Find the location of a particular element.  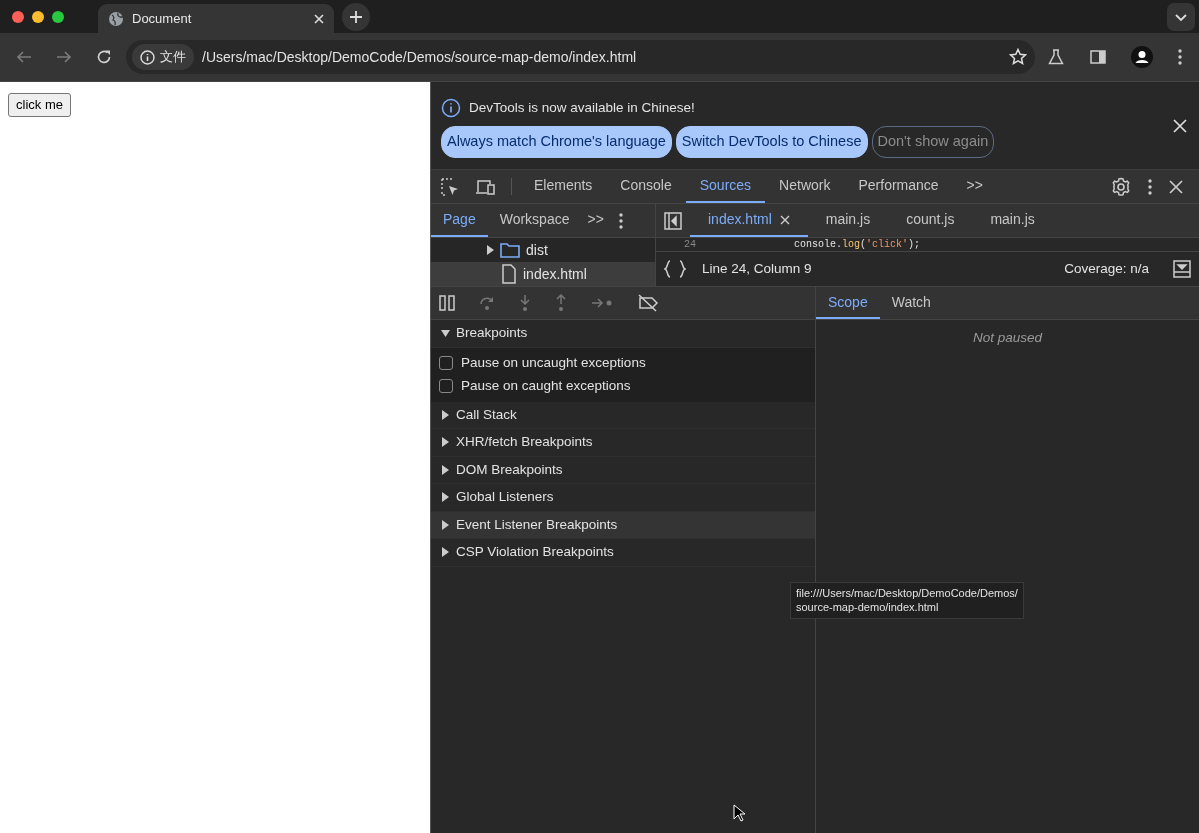

reload-icon is located at coordinates (104, 57).